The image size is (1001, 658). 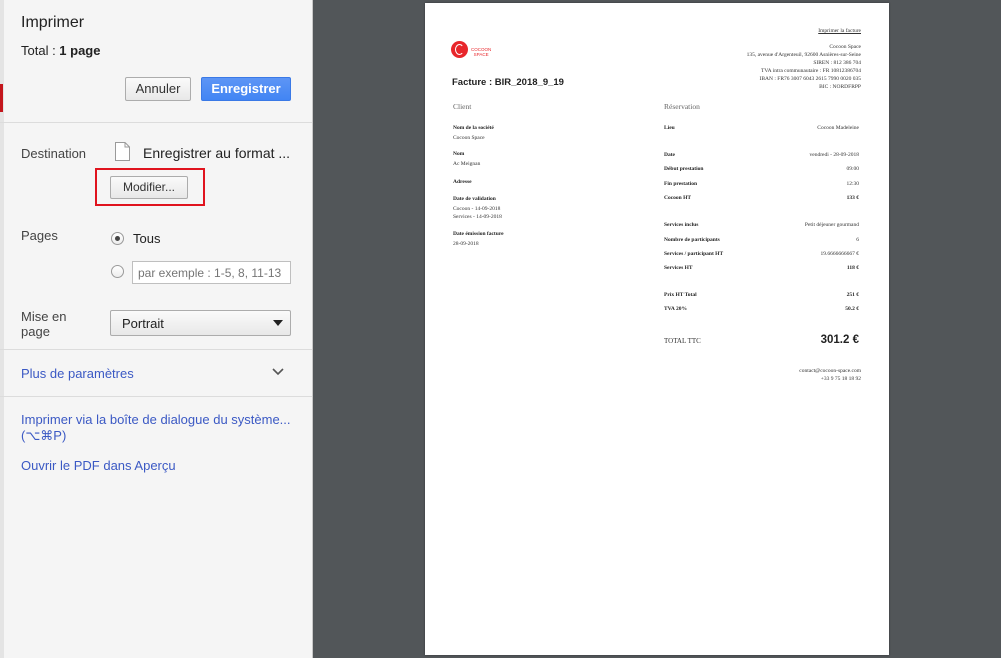 What do you see at coordinates (852, 268) in the screenshot?
I see `reservation-row-value: 118 €` at bounding box center [852, 268].